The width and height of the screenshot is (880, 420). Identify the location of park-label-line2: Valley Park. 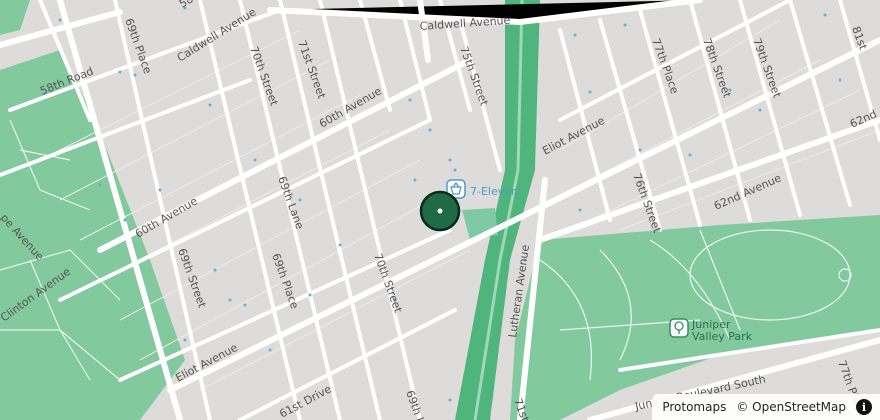
(722, 336).